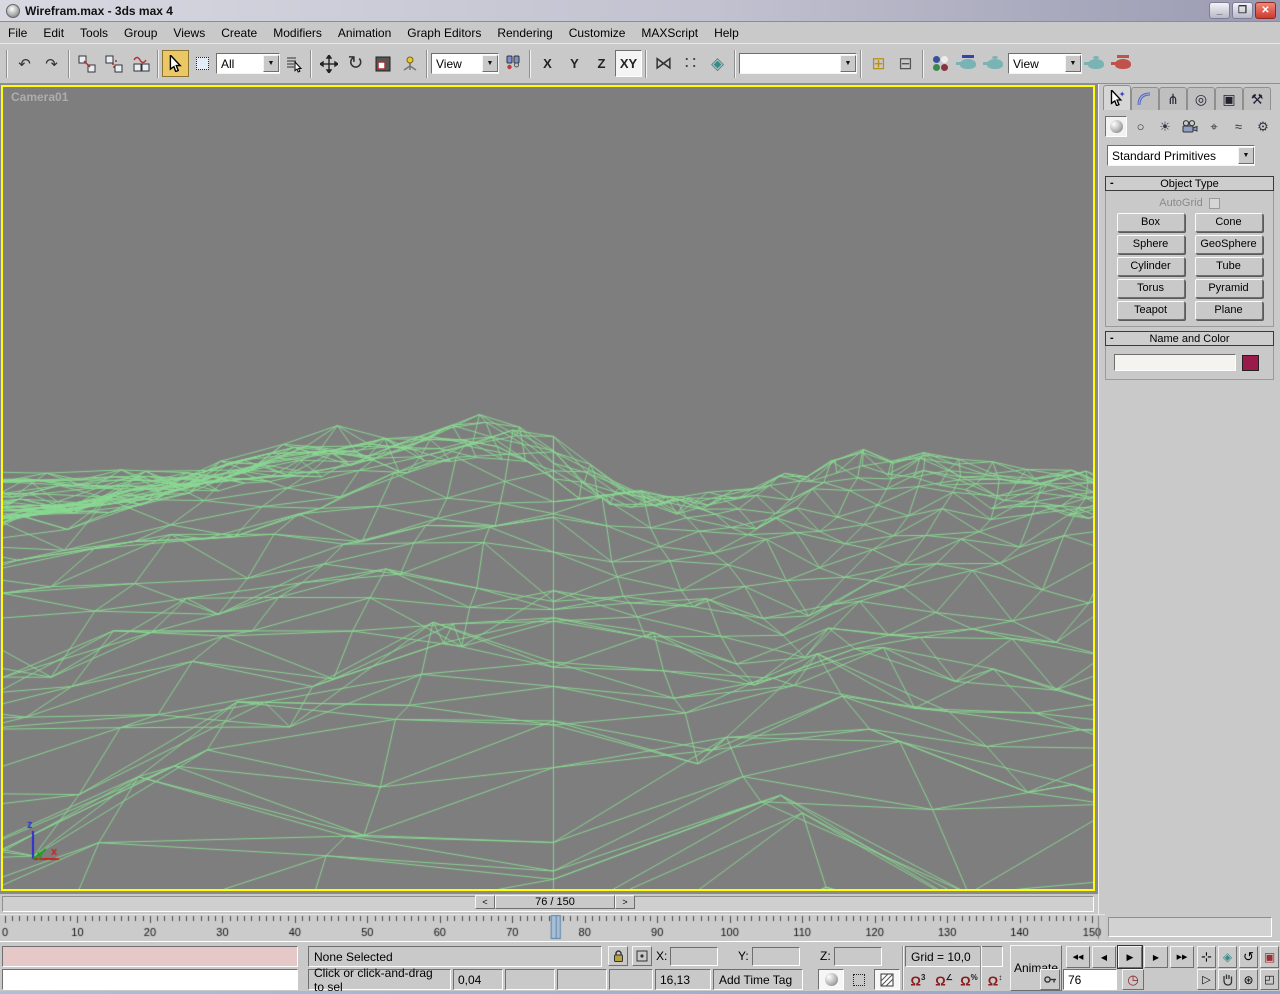 This screenshot has width=1280, height=994. I want to click on go-to-start-button: ◀◀, so click(1078, 957).